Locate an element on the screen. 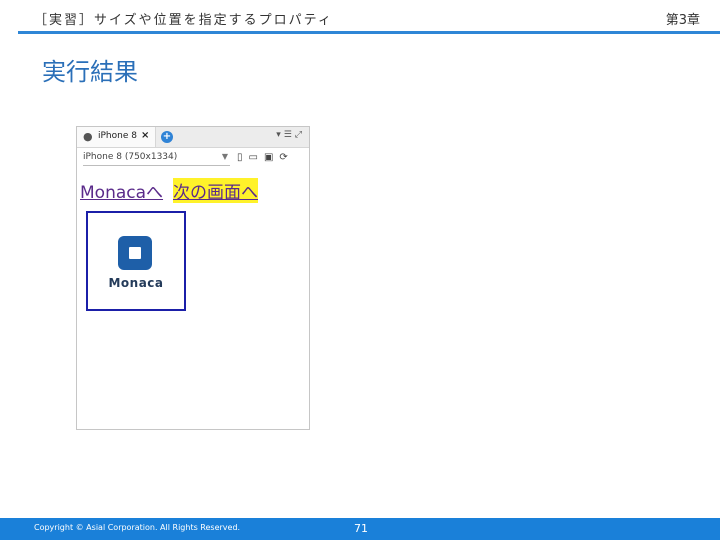  monaca-link: Monacaへ is located at coordinates (121, 190).